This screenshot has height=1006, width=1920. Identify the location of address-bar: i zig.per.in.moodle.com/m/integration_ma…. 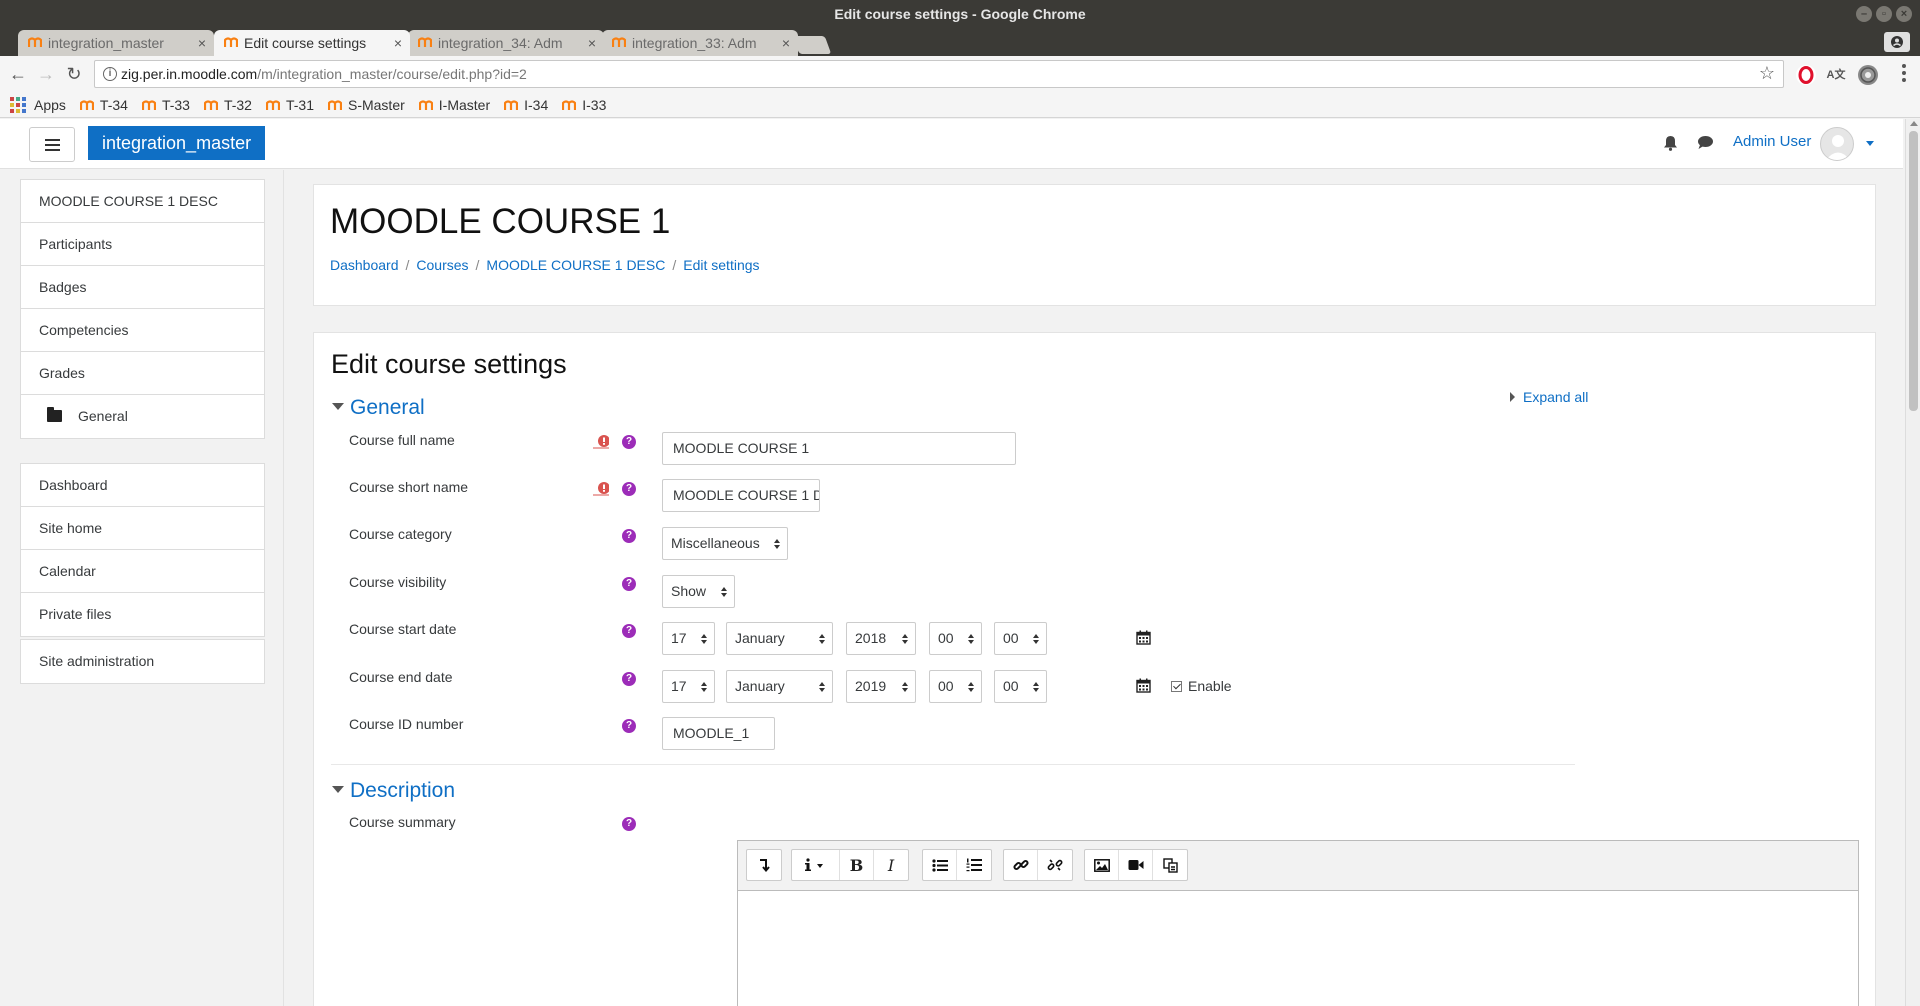
(939, 74).